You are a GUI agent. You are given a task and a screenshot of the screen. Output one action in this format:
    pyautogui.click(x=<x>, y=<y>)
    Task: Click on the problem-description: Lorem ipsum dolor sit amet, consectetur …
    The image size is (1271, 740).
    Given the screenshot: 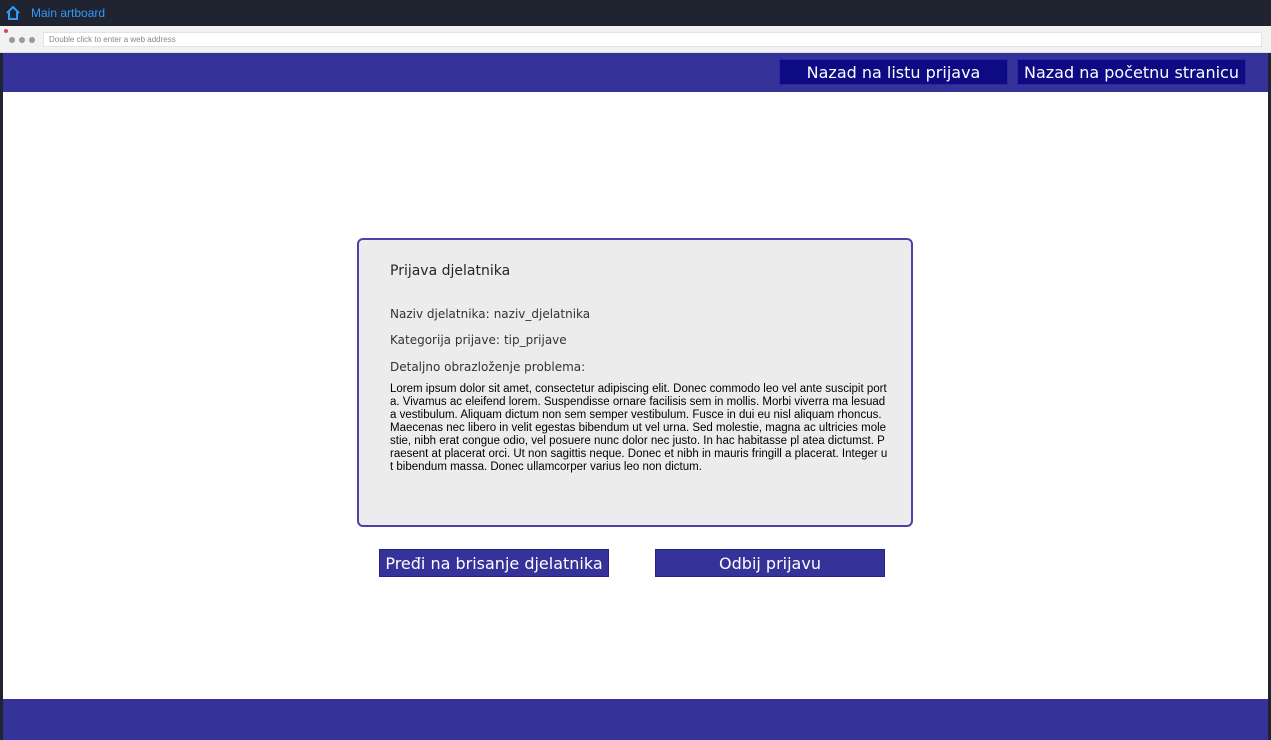 What is the action you would take?
    pyautogui.click(x=639, y=428)
    